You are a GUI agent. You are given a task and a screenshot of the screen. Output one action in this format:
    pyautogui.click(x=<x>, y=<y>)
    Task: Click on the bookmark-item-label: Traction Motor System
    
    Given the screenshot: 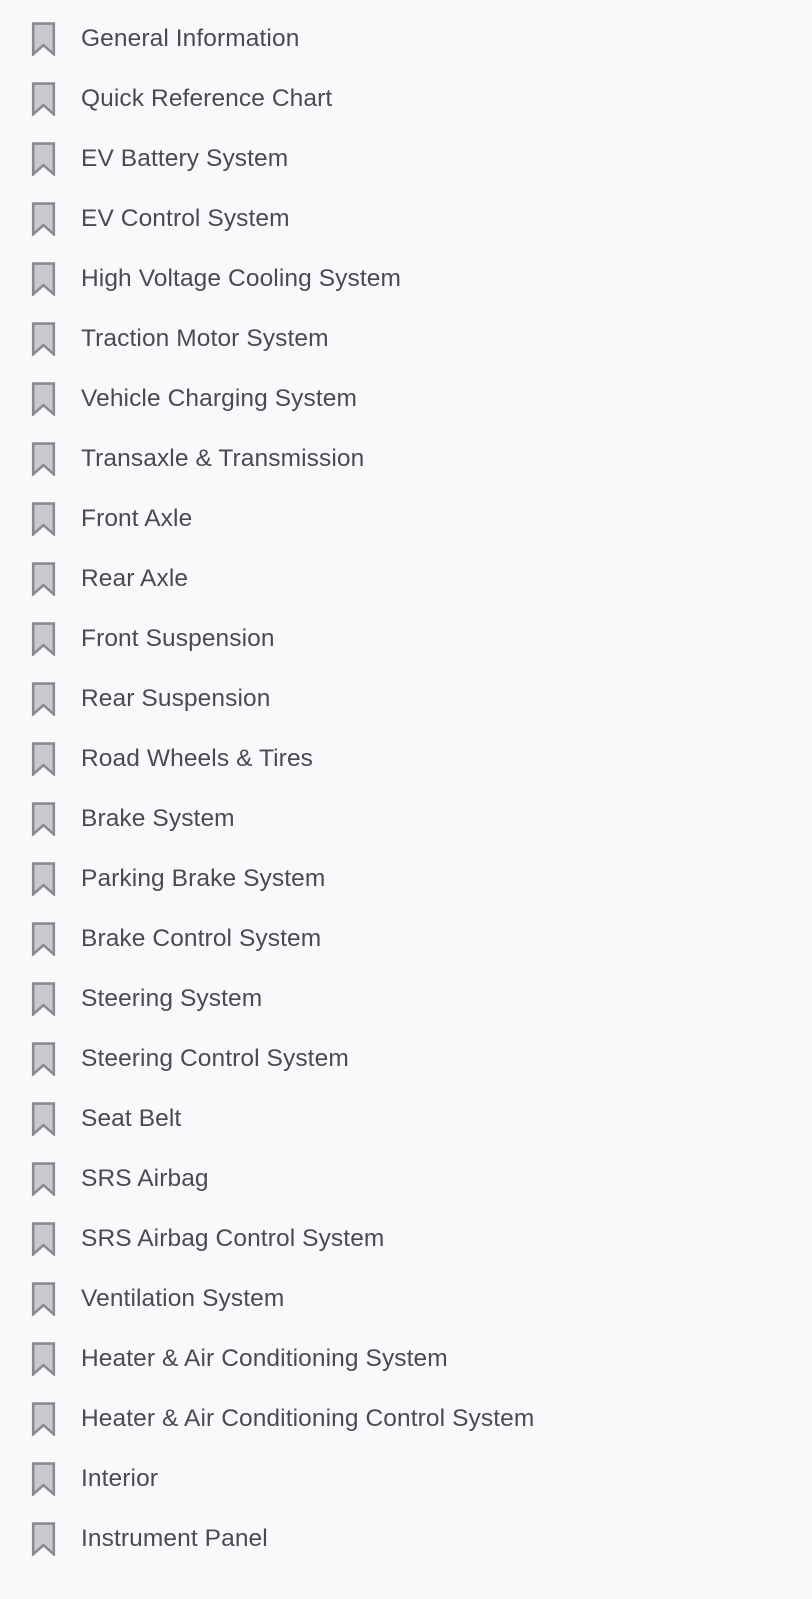 What is the action you would take?
    pyautogui.click(x=205, y=338)
    